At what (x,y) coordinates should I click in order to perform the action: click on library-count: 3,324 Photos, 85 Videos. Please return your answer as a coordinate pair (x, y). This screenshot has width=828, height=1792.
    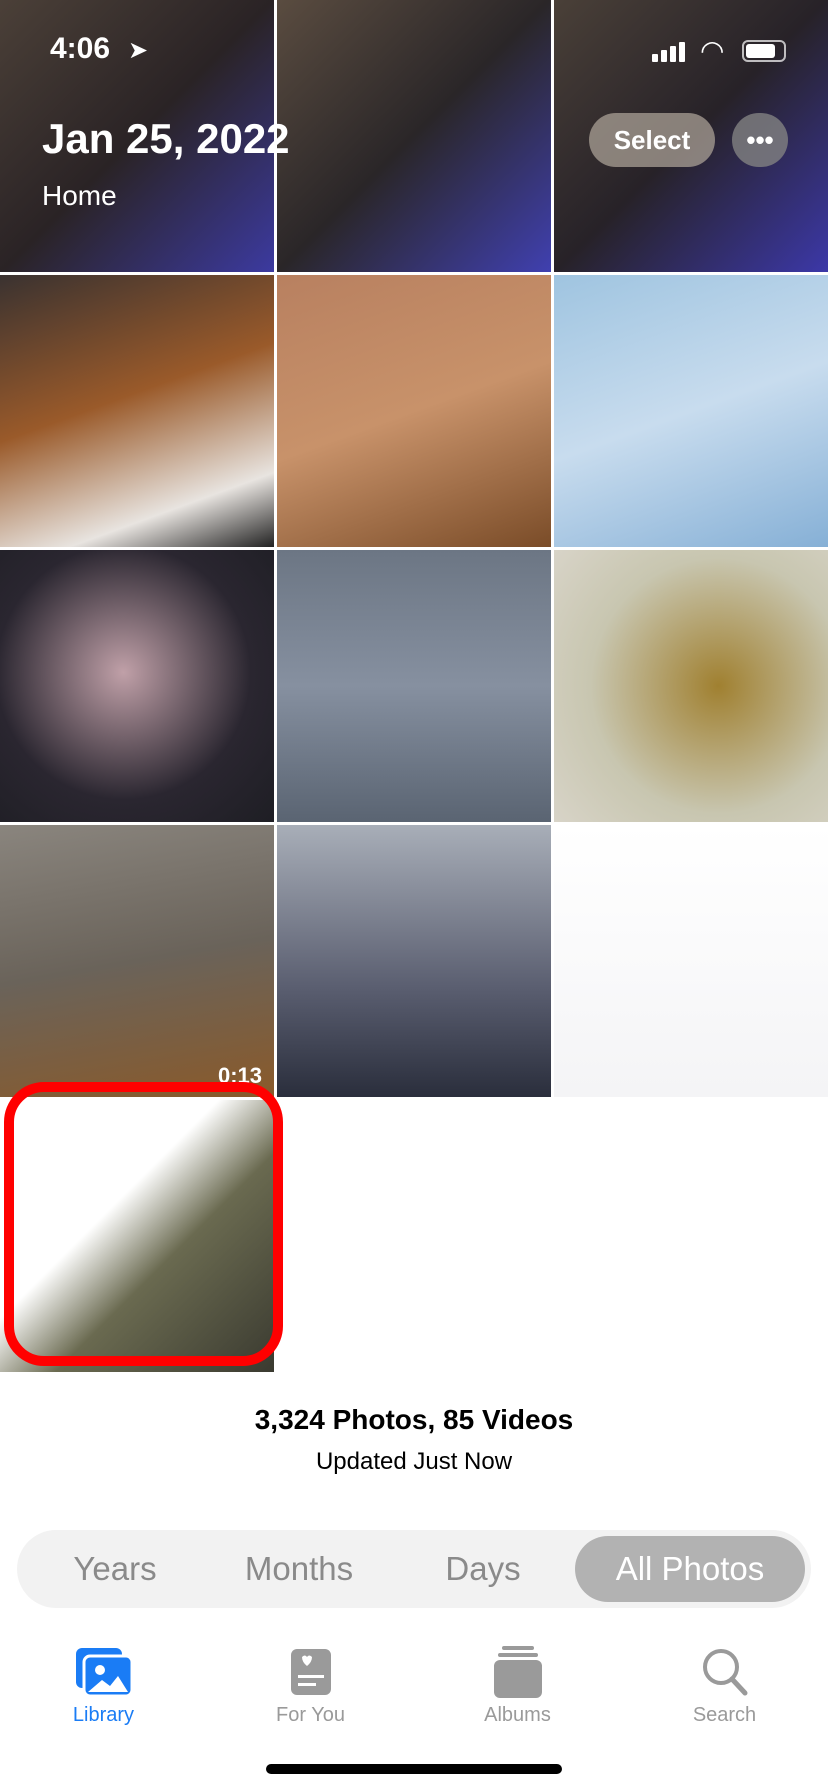
    Looking at the image, I should click on (414, 1419).